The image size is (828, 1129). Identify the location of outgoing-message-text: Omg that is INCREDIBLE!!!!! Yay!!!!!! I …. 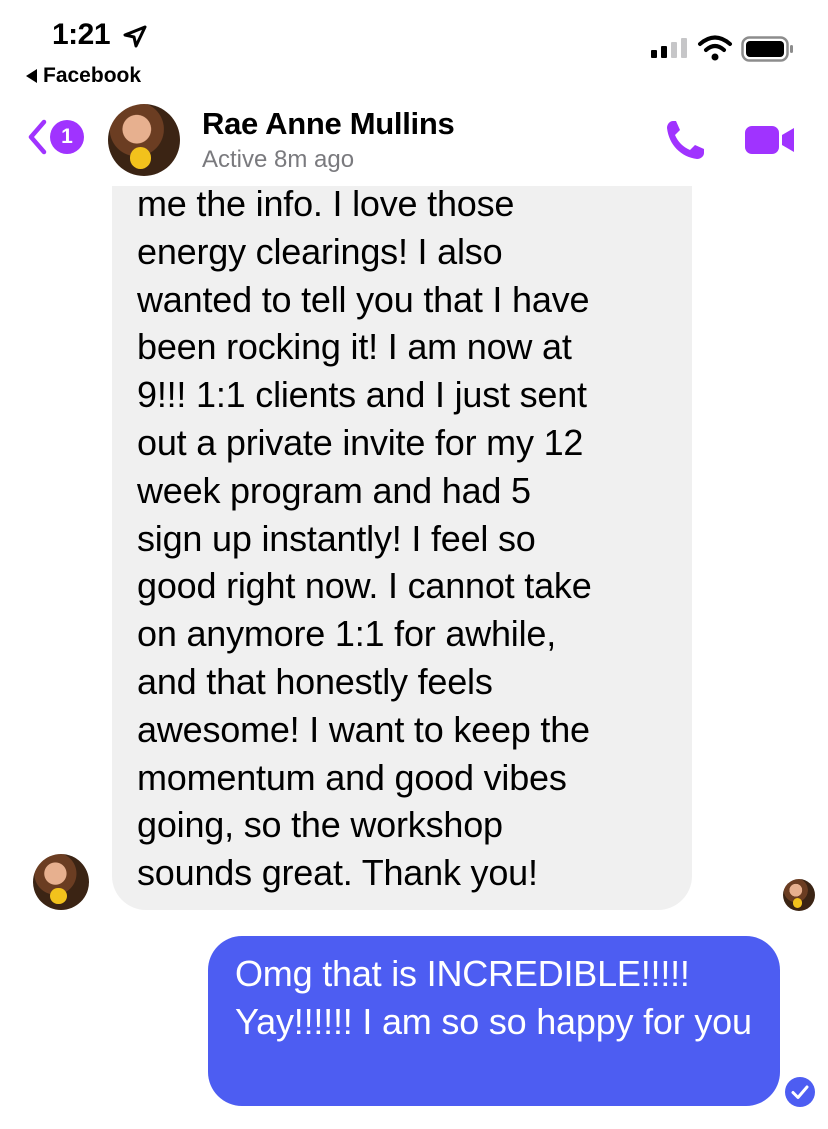
(493, 997).